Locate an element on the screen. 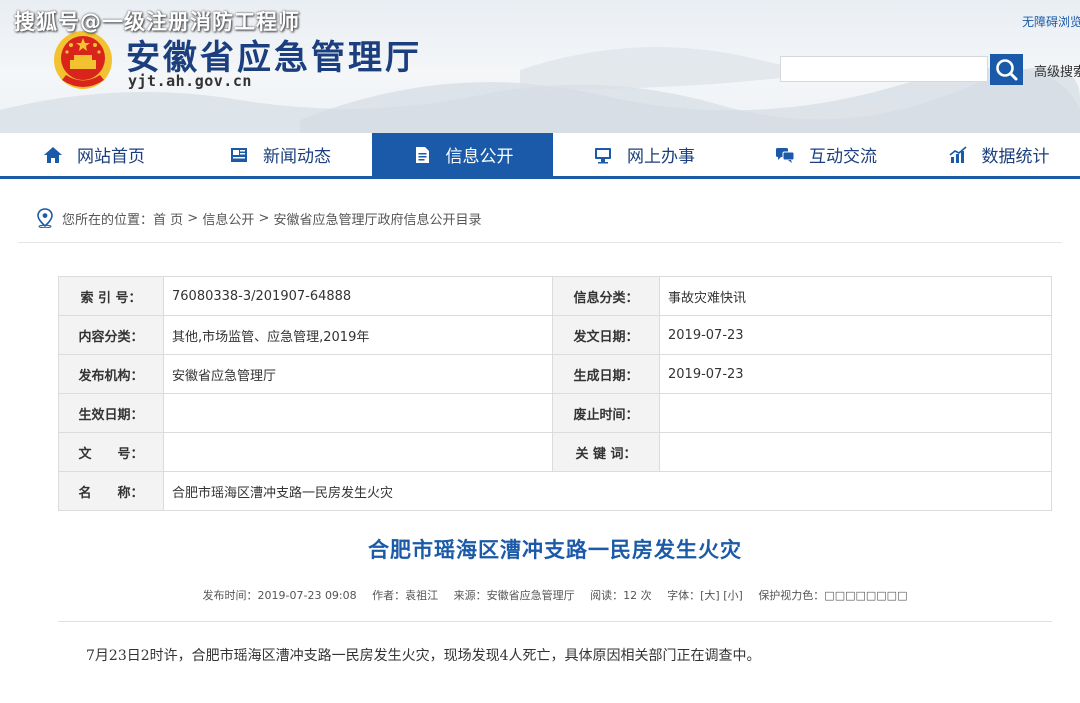  watermark-text: 搜狐号@一级注册消防工程师 is located at coordinates (157, 22).